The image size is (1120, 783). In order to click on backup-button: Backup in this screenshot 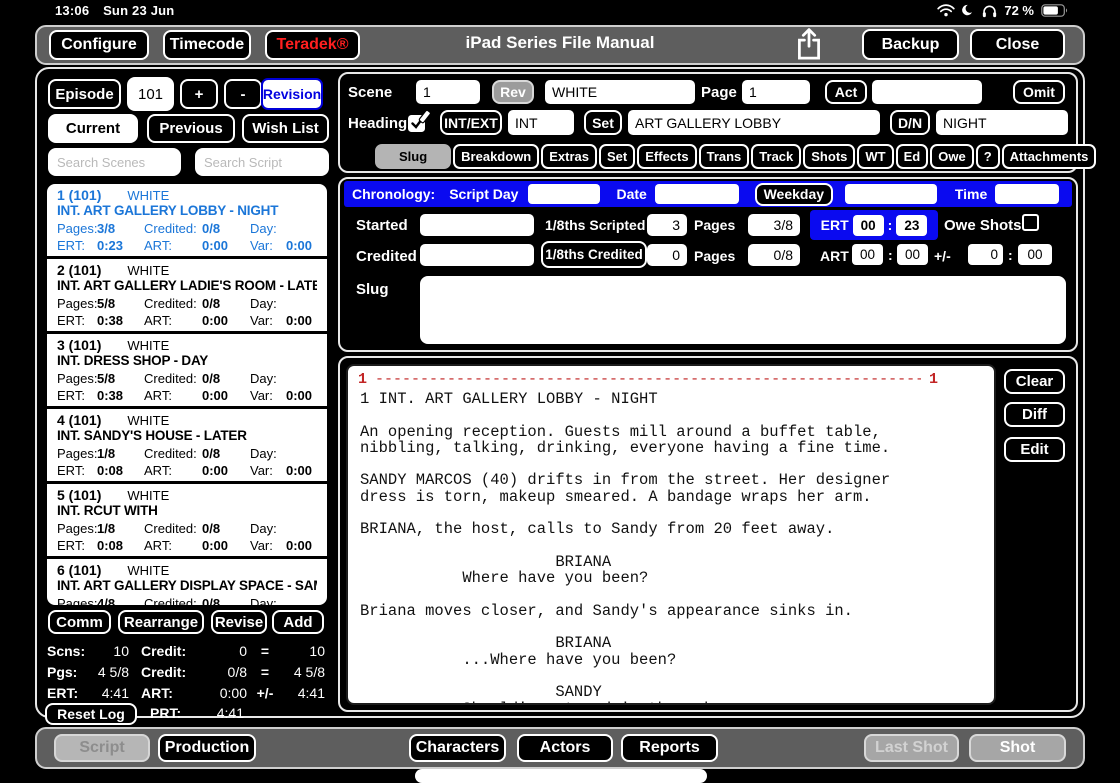, I will do `click(910, 44)`.